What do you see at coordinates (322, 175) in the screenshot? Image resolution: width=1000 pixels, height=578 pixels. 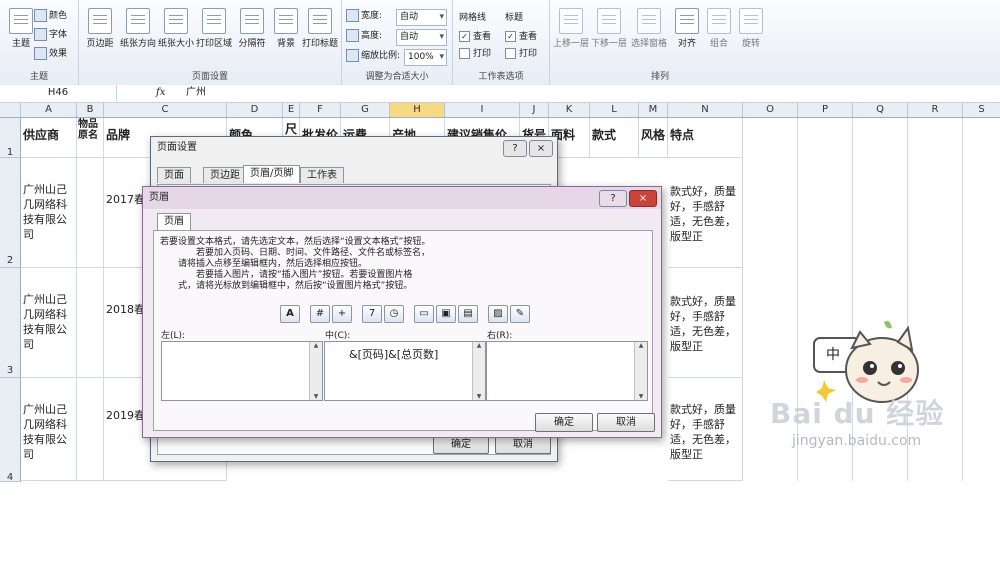 I see `tab-sheet: 工作表` at bounding box center [322, 175].